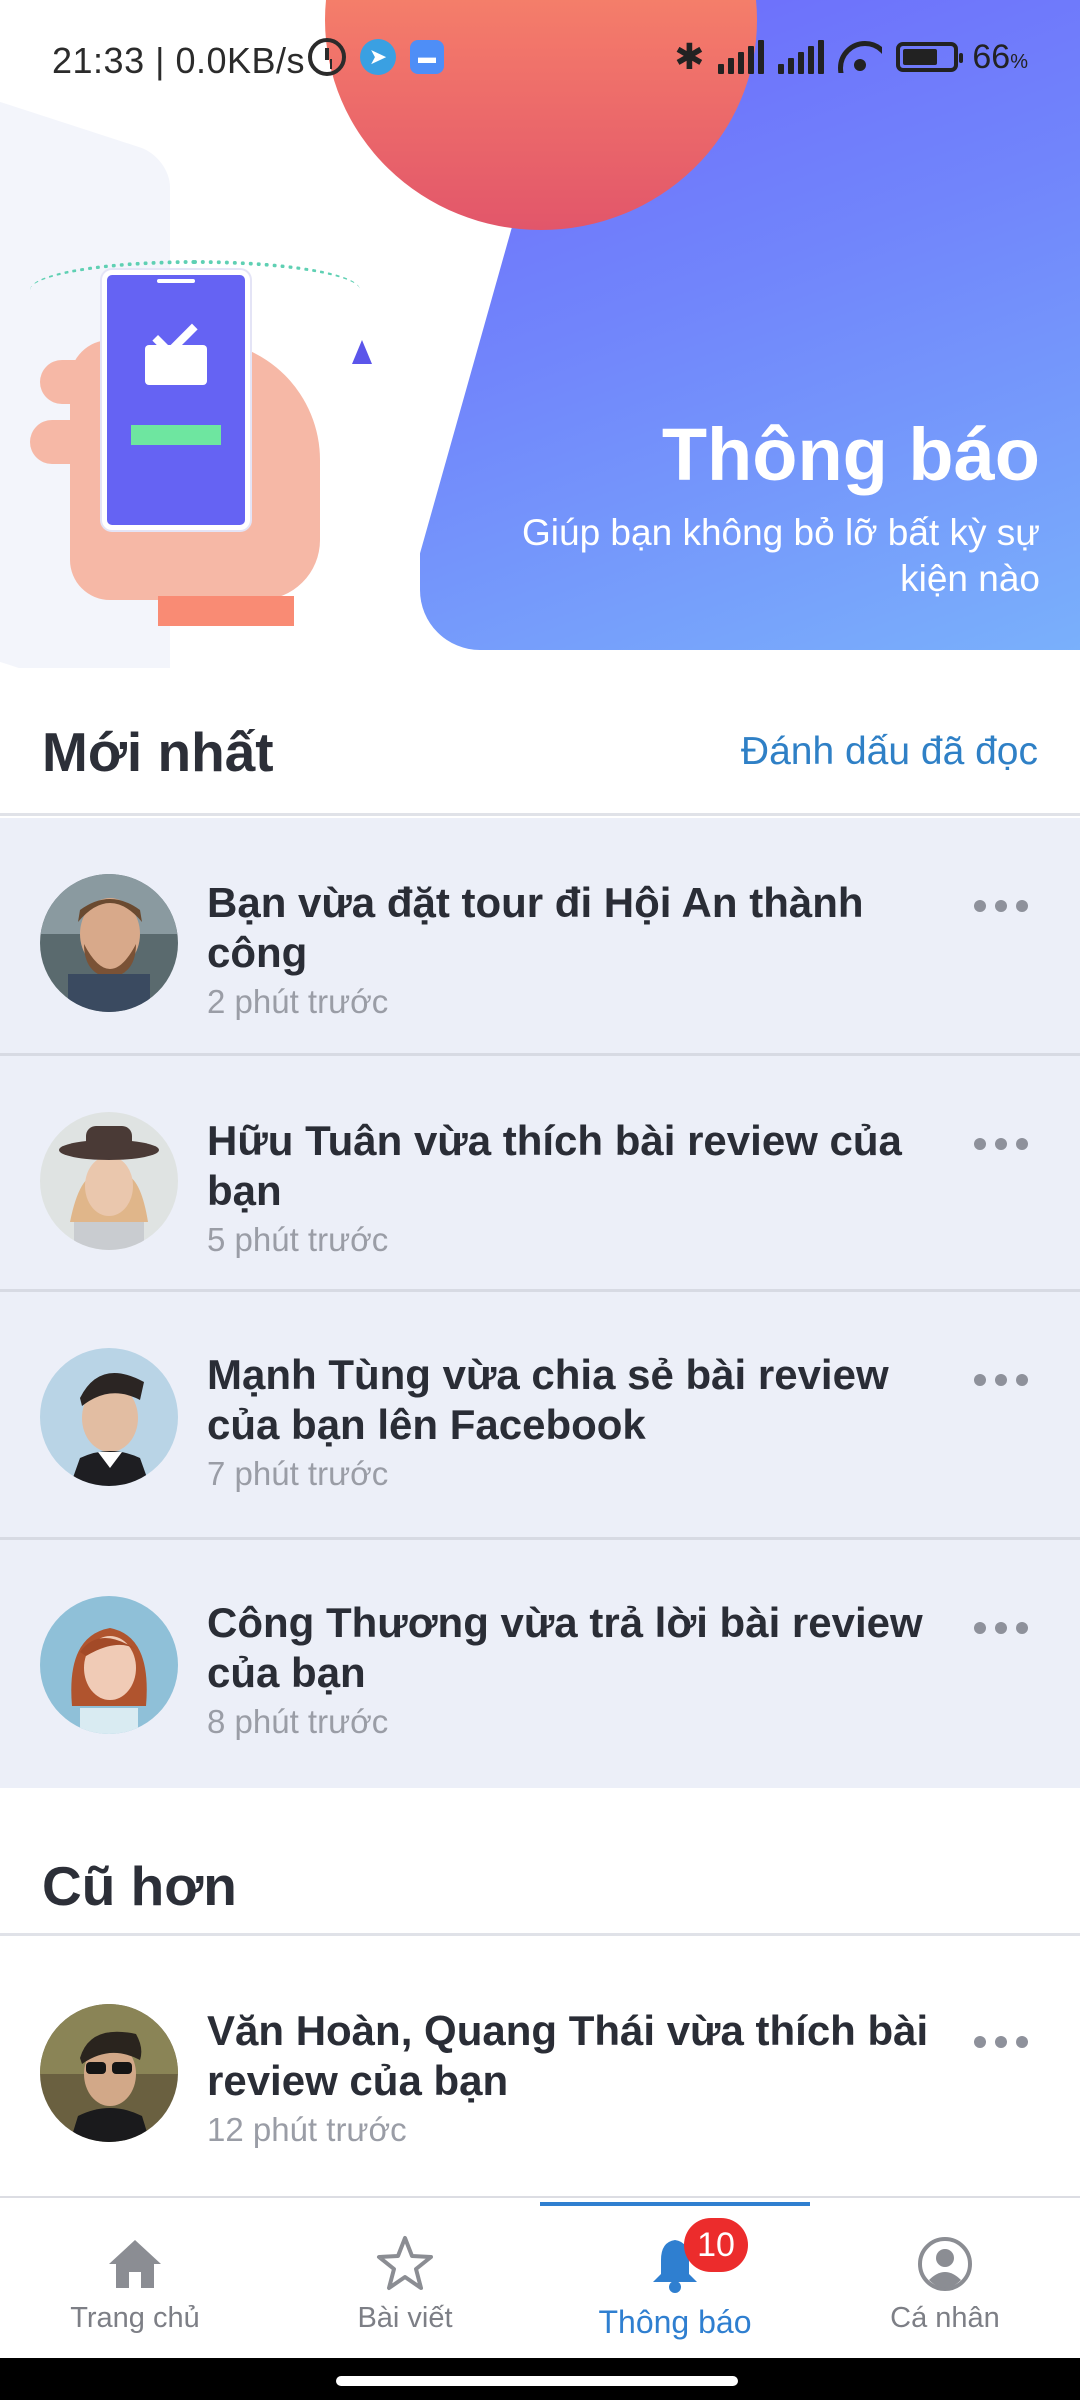 This screenshot has height=2400, width=1080. Describe the element at coordinates (427, 57) in the screenshot. I see `message-icon: ▬` at that location.